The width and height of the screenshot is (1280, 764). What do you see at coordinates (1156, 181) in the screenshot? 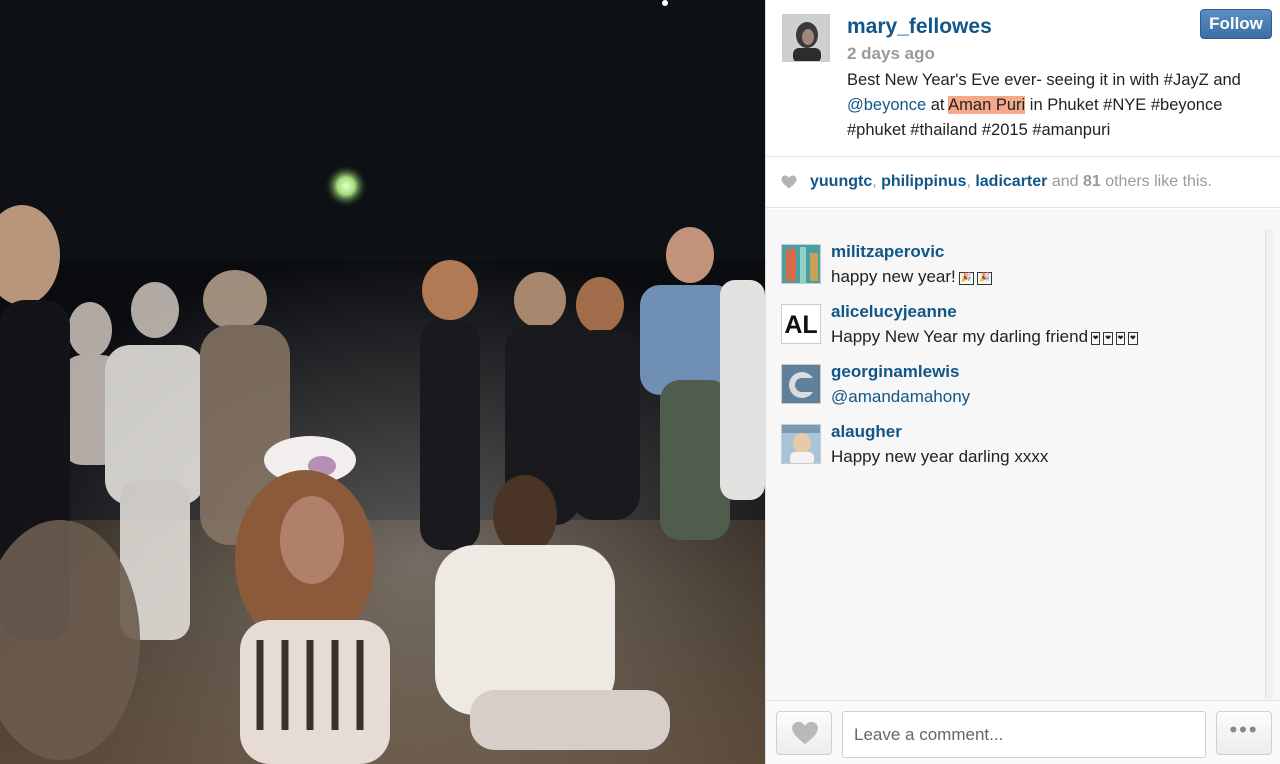
I see `likes-others-text: others like this.` at bounding box center [1156, 181].